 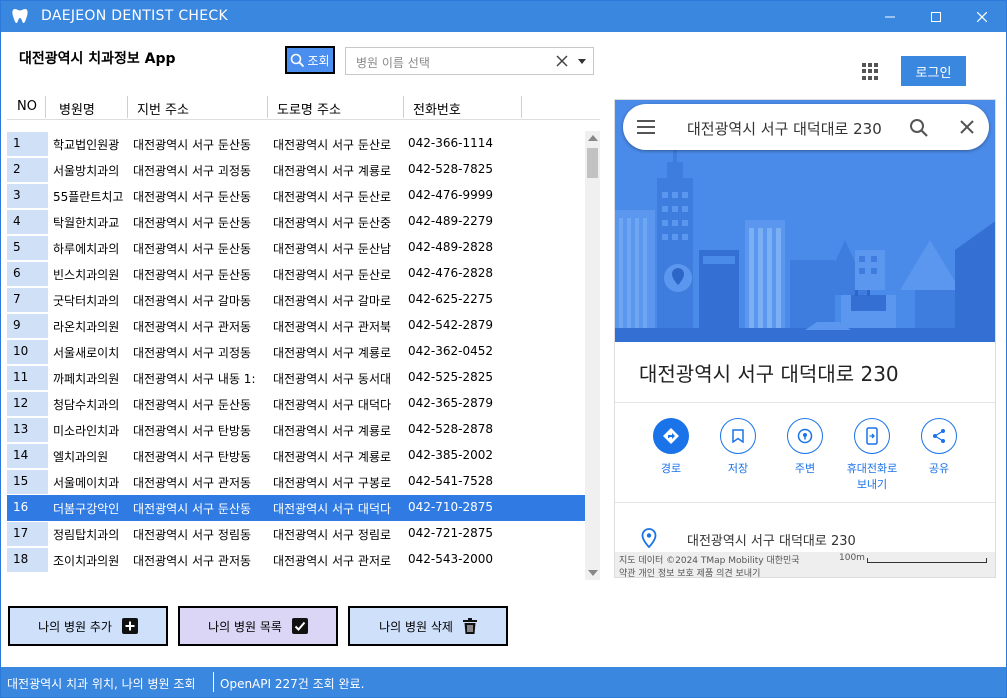 I want to click on map-search-input: 대전광역시 서구 대덕대로 230, so click(x=785, y=128).